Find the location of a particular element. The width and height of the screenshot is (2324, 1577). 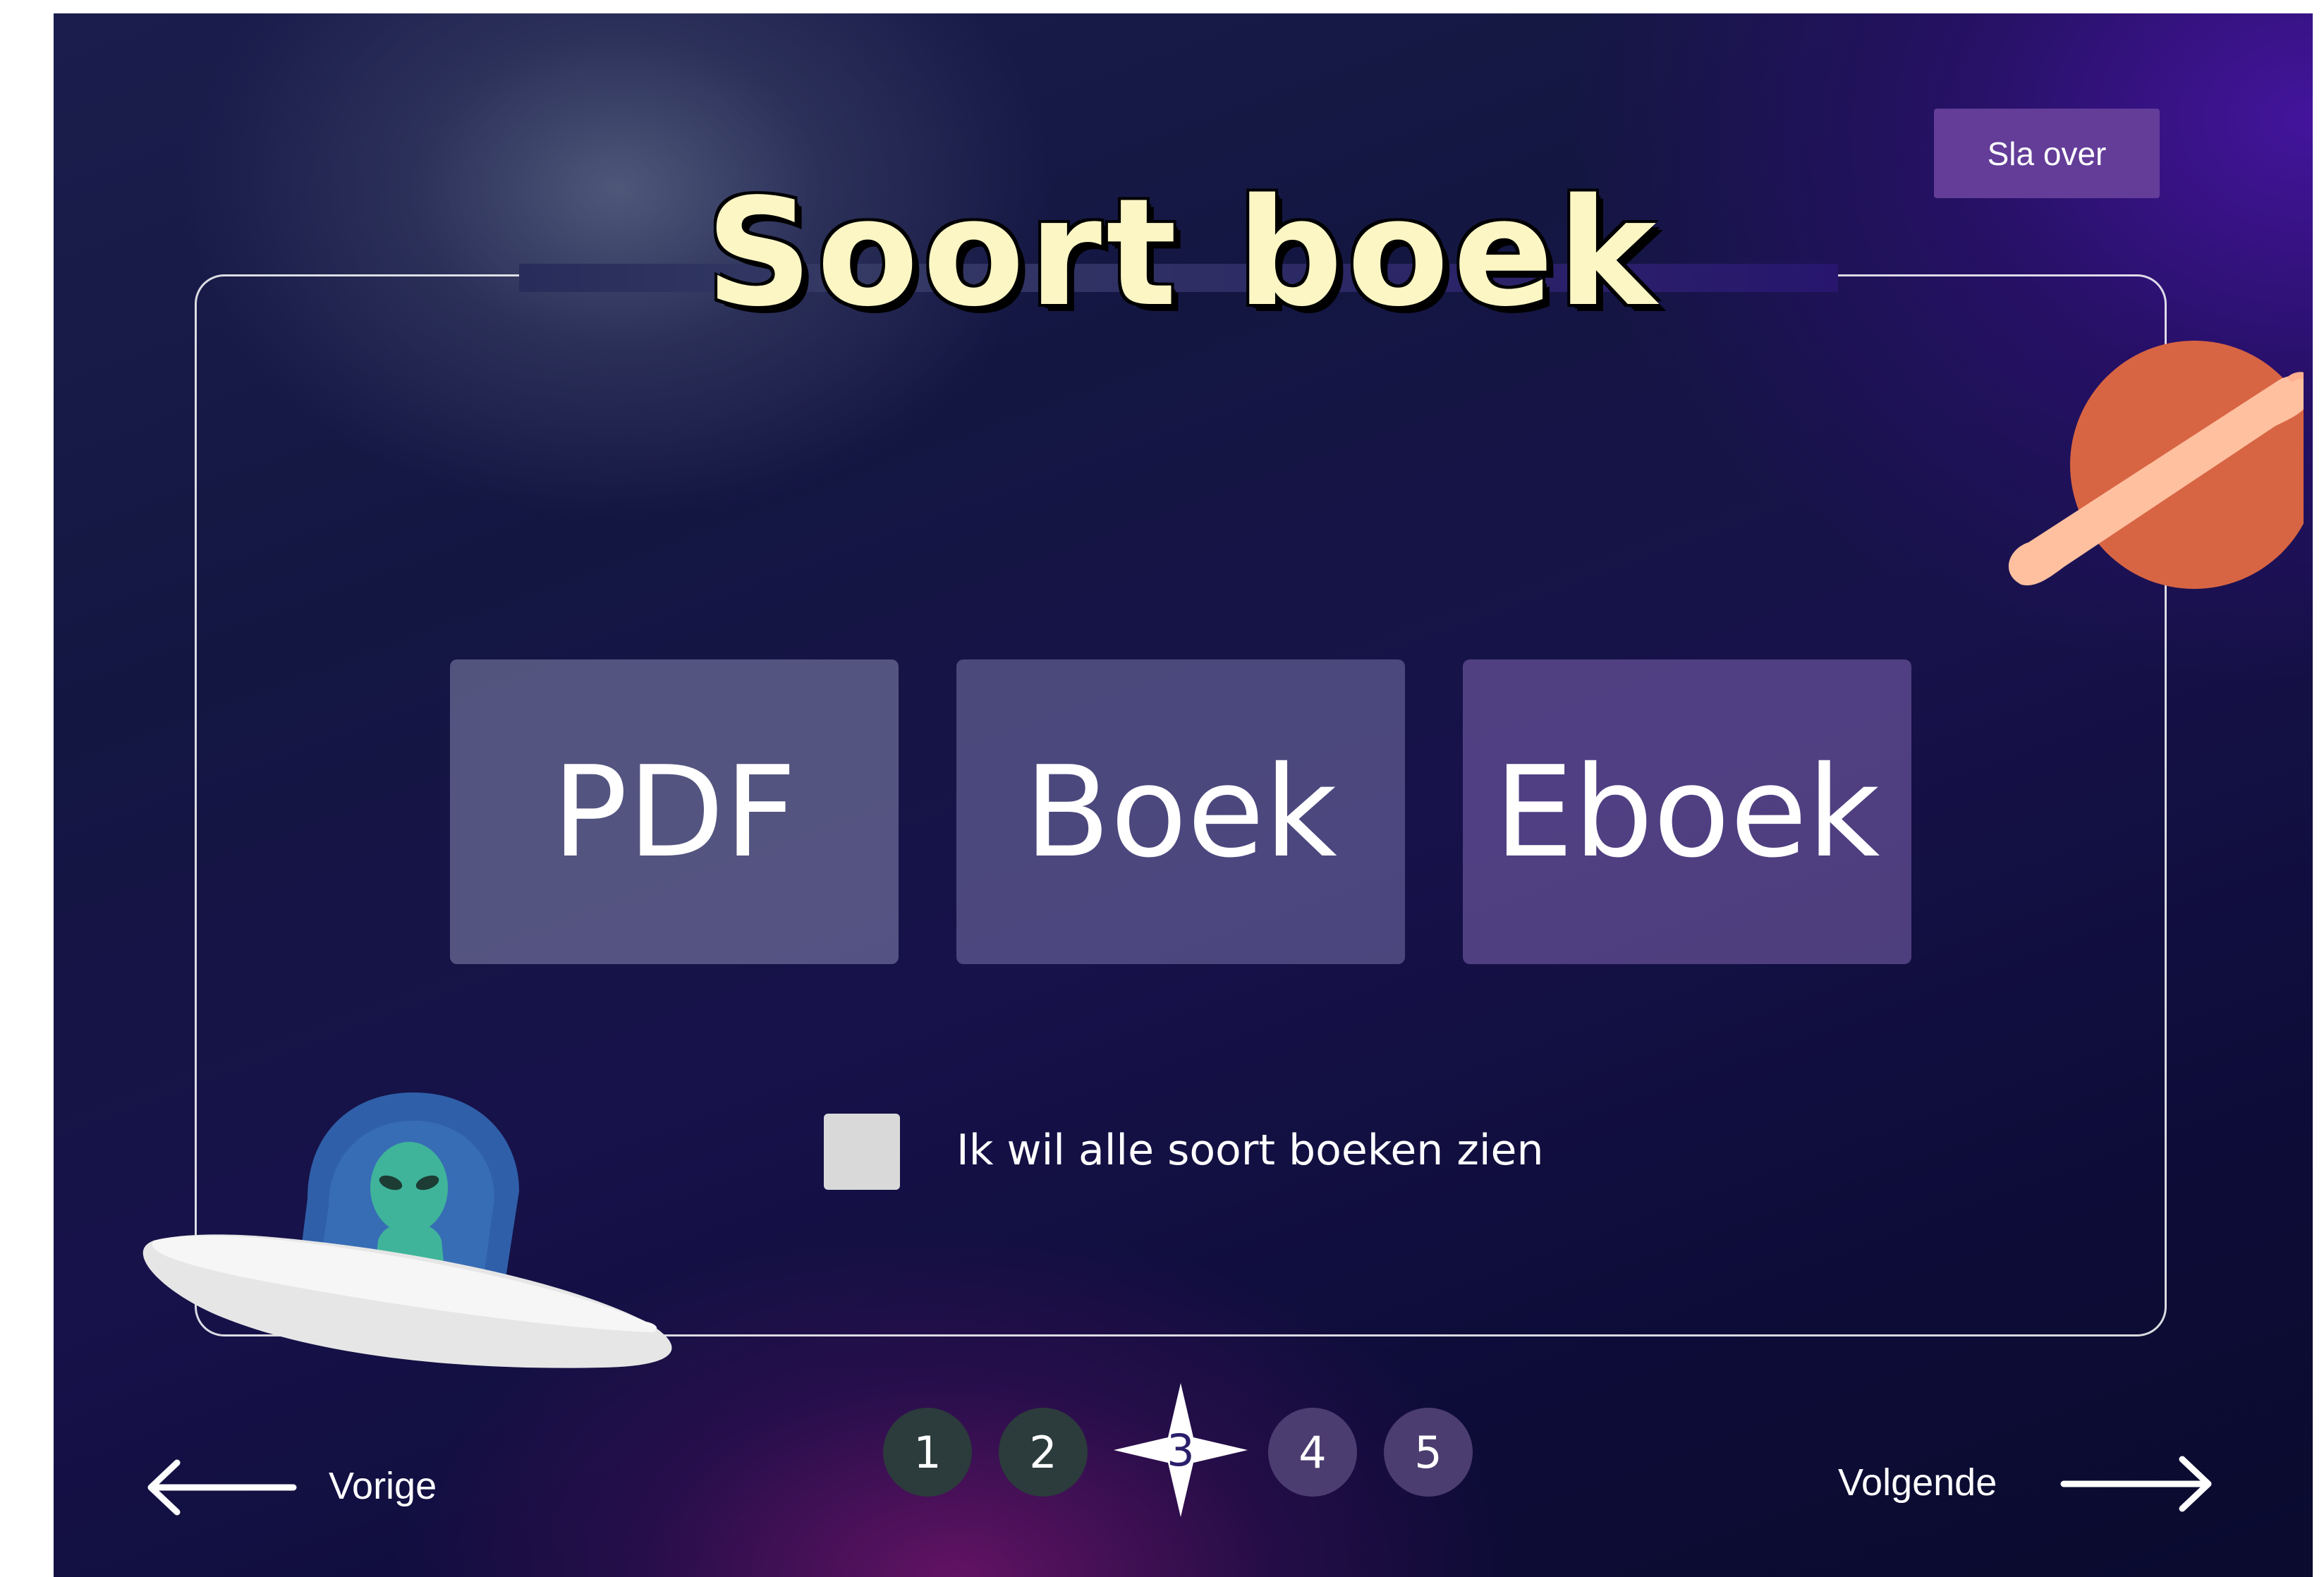

option-eboek: Eboek is located at coordinates (1687, 812).